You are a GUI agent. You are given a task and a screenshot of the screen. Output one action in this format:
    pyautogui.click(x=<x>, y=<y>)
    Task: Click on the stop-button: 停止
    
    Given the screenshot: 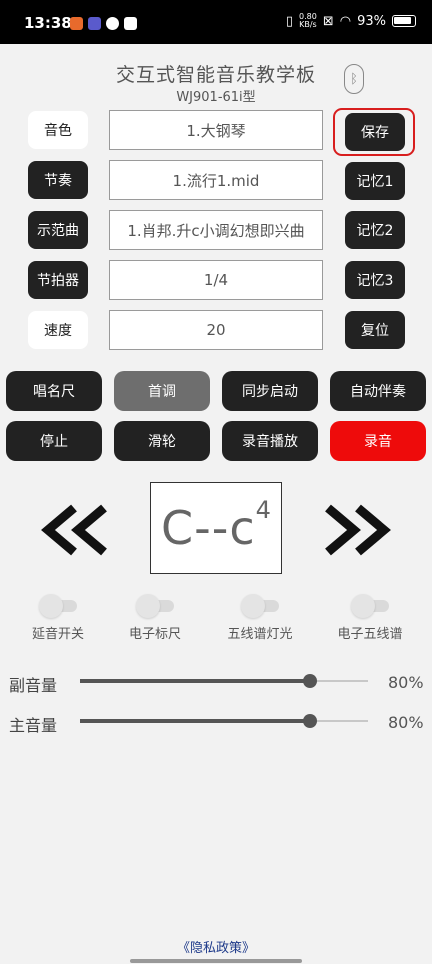 What is the action you would take?
    pyautogui.click(x=54, y=441)
    